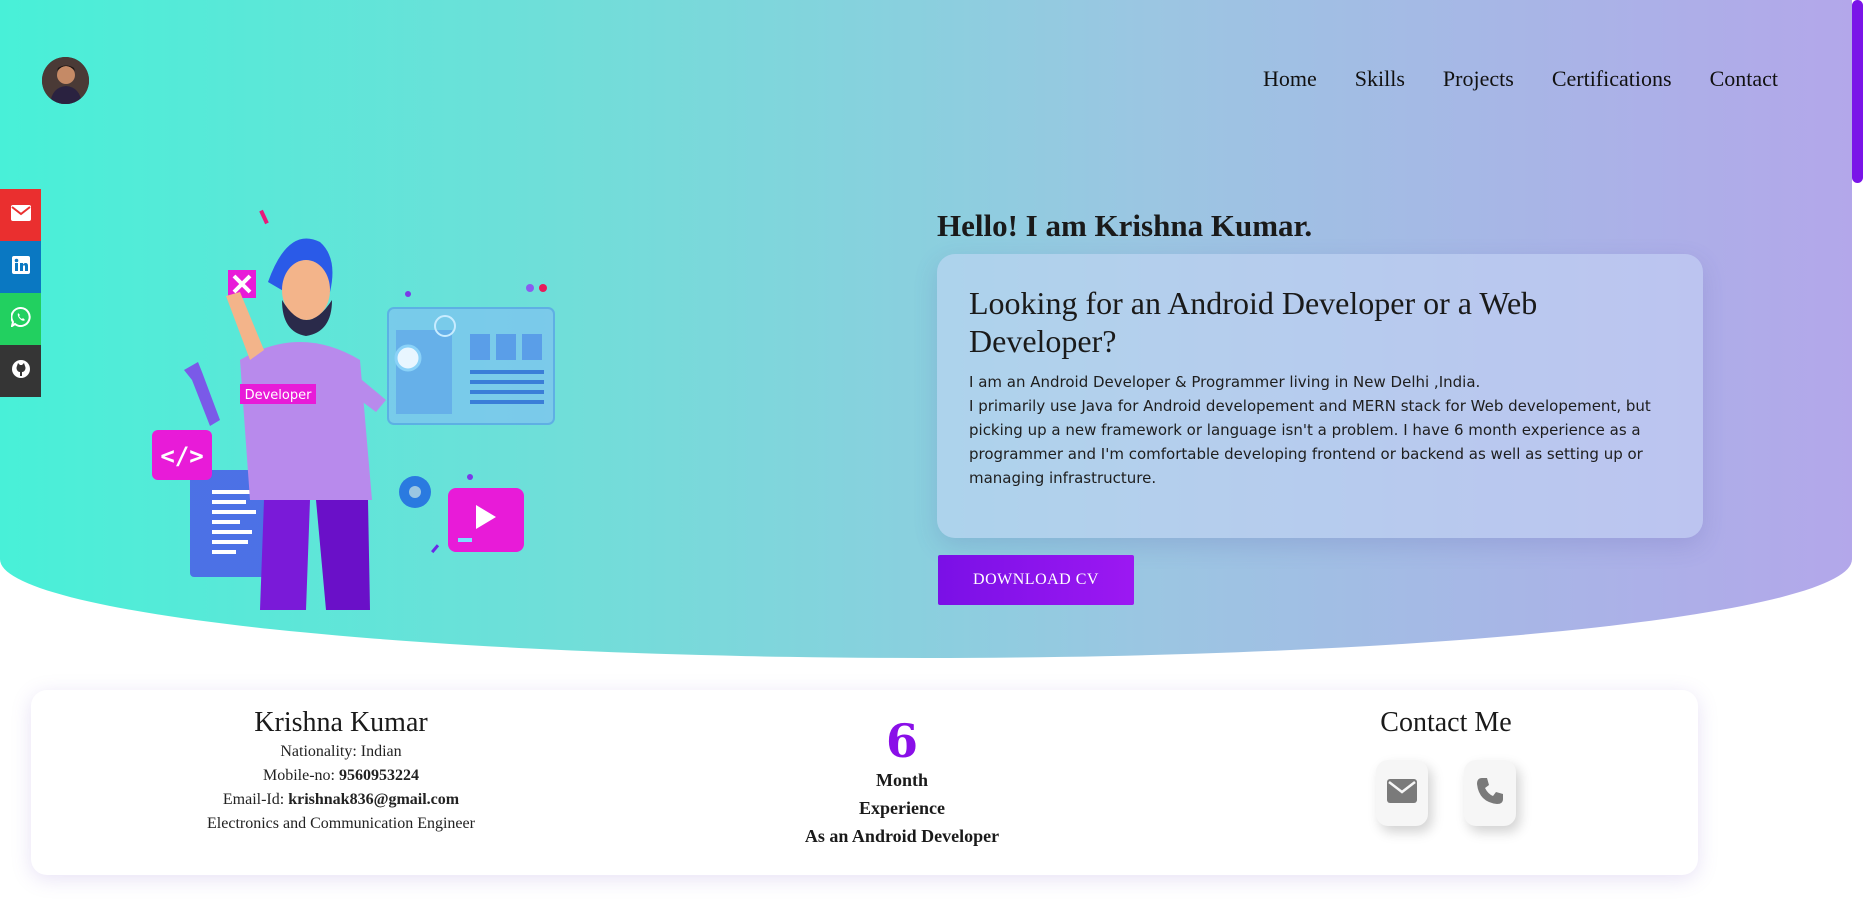 The image size is (1863, 910). I want to click on contact-email-button, so click(1402, 793).